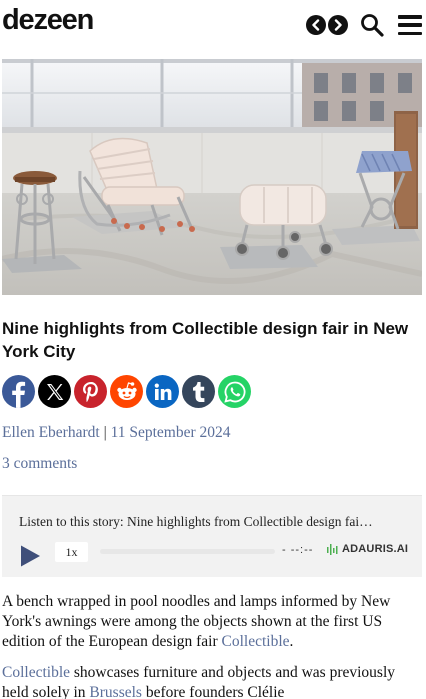 The image size is (426, 699). What do you see at coordinates (90, 391) in the screenshot?
I see `pinterest-icon` at bounding box center [90, 391].